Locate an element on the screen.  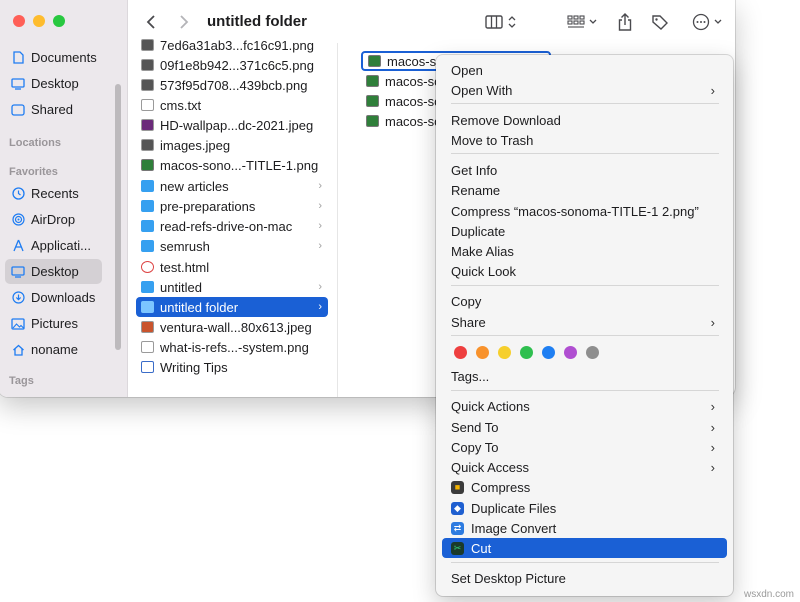
tag-button is located at coordinates (660, 22).